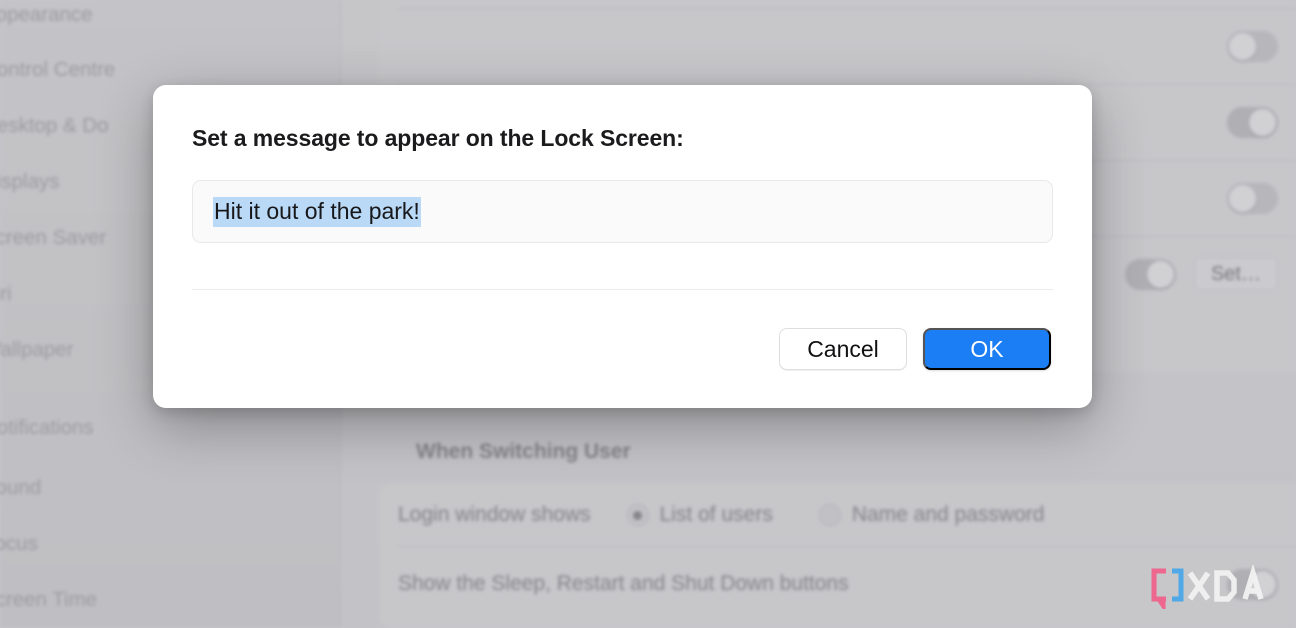  Describe the element at coordinates (21, 487) in the screenshot. I see `sidebar-item-label: Sound` at that location.